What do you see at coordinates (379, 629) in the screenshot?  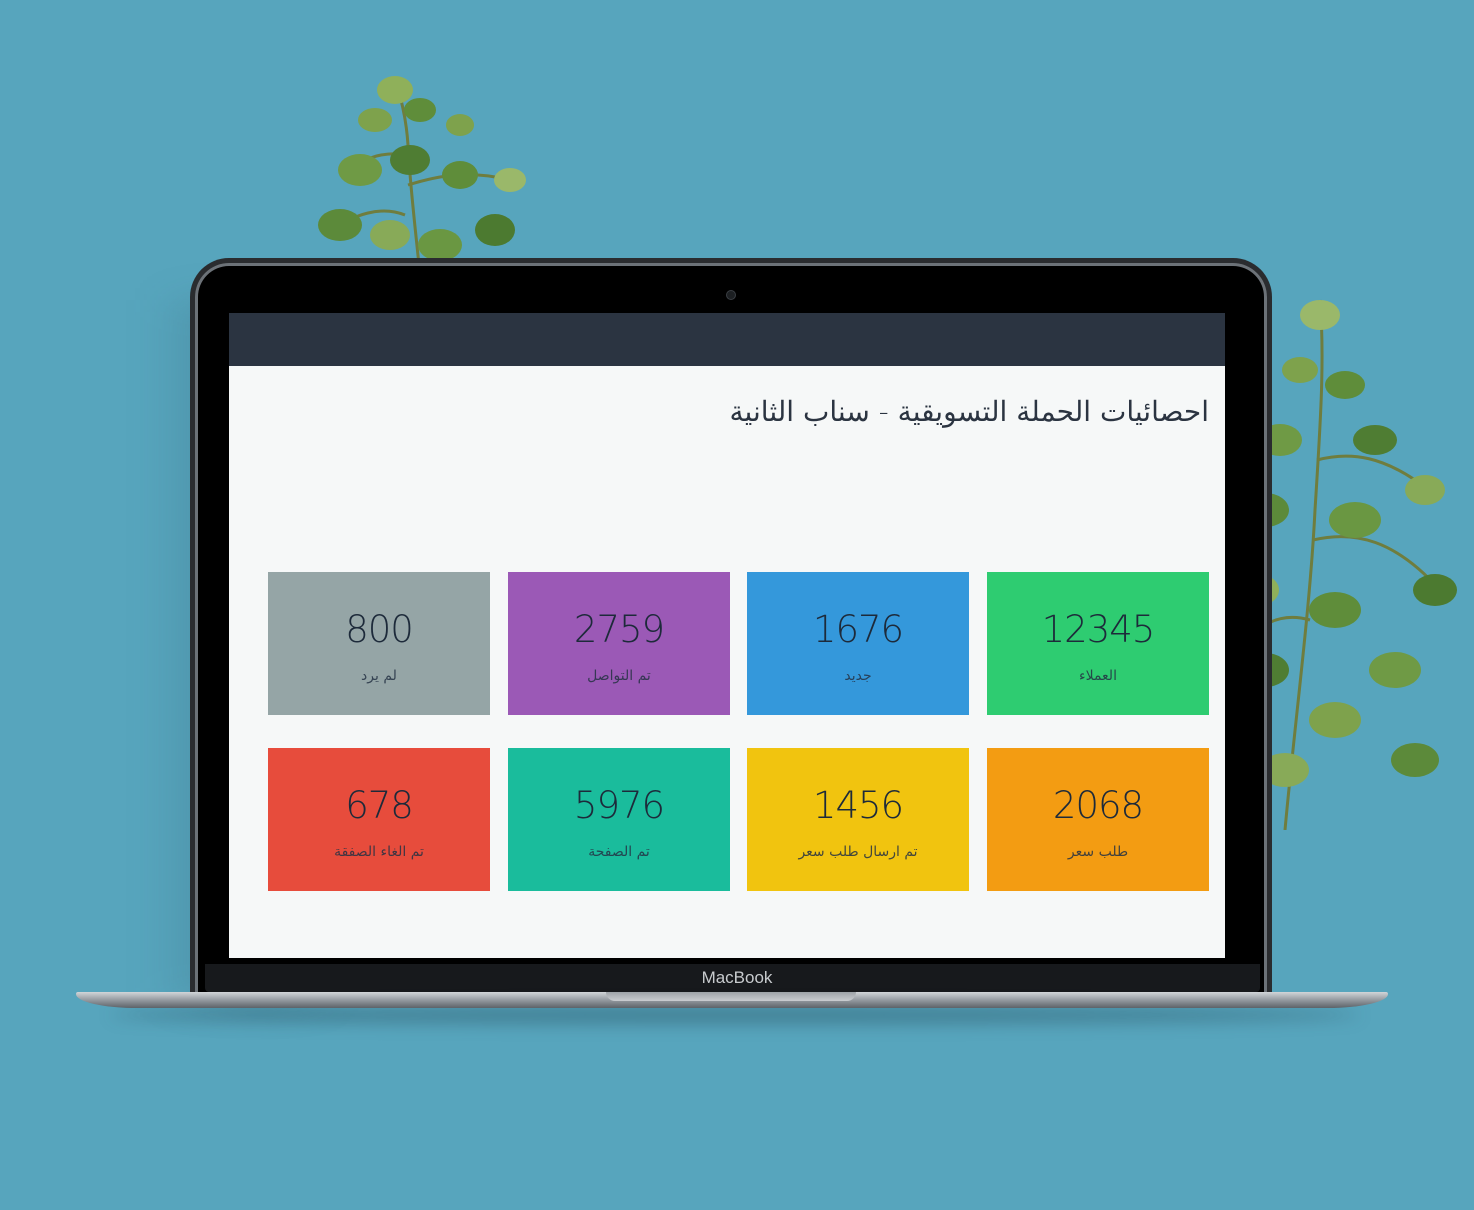 I see `stat-value: 800` at bounding box center [379, 629].